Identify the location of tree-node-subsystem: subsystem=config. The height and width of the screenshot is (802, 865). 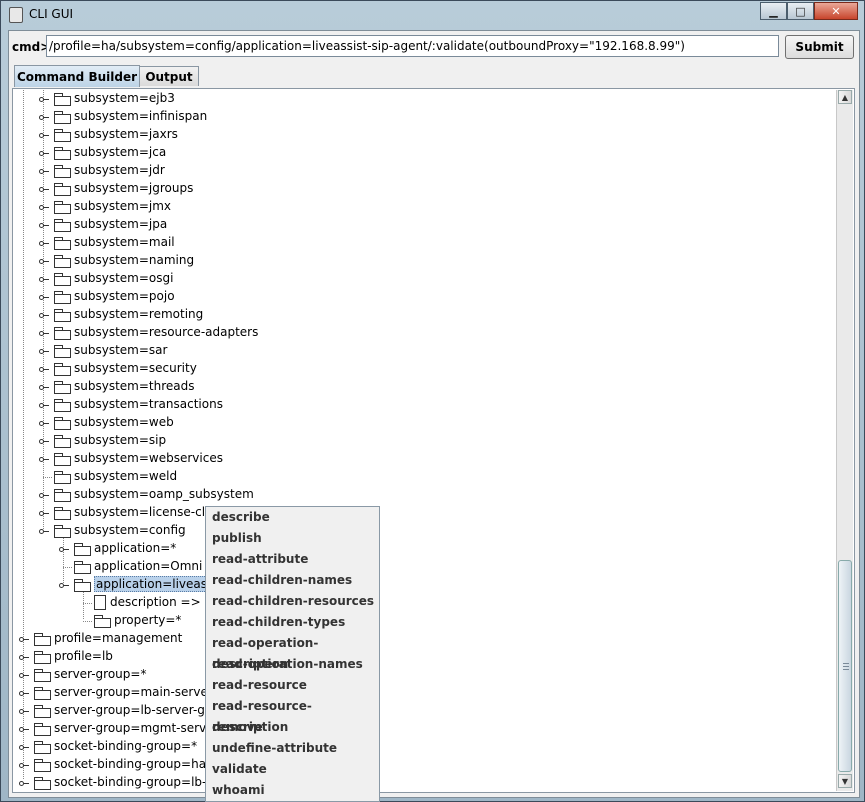
(120, 532).